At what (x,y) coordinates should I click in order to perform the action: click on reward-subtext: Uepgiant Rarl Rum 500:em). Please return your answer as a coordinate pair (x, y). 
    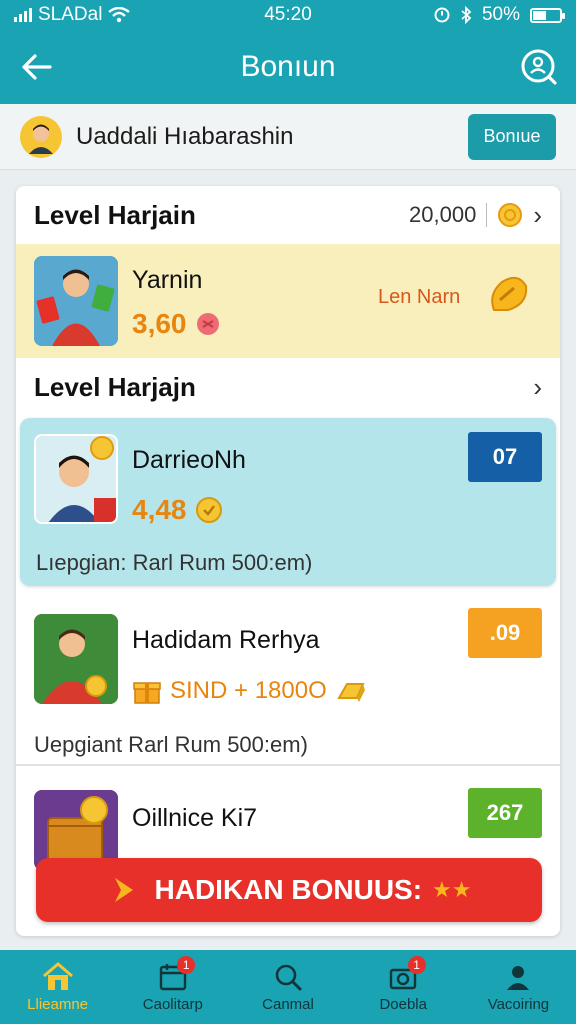
    Looking at the image, I should click on (171, 744).